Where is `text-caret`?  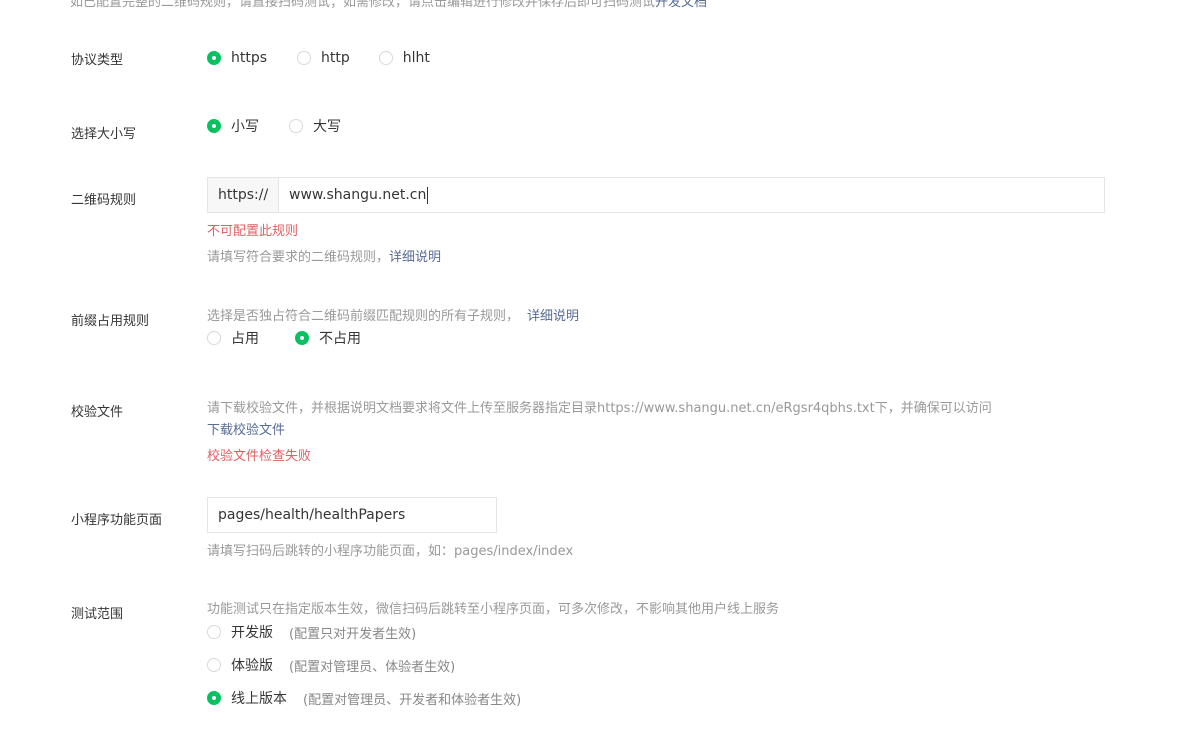 text-caret is located at coordinates (428, 195).